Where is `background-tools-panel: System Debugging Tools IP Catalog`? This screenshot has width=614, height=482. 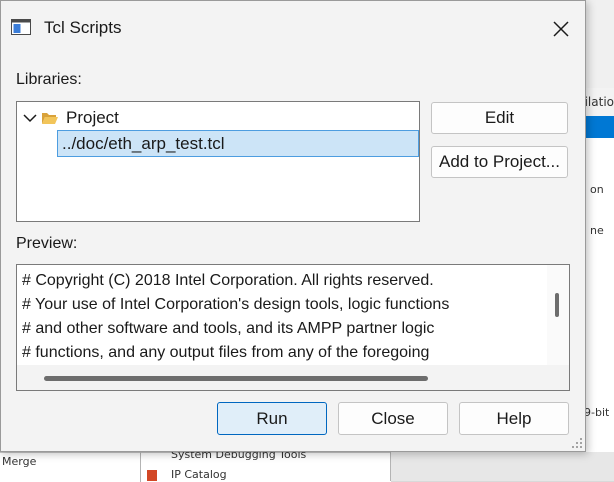
background-tools-panel: System Debugging Tools IP Catalog is located at coordinates (265, 465).